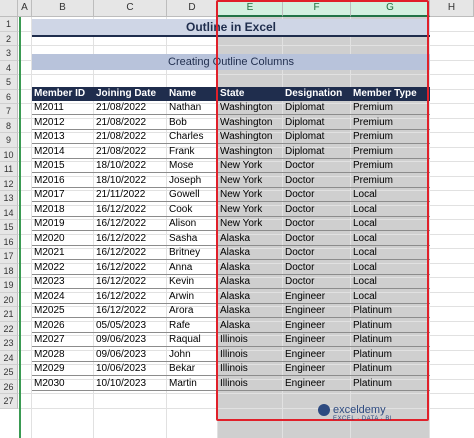 This screenshot has width=474, height=438. What do you see at coordinates (192, 108) in the screenshot?
I see `cell-name: Nathan` at bounding box center [192, 108].